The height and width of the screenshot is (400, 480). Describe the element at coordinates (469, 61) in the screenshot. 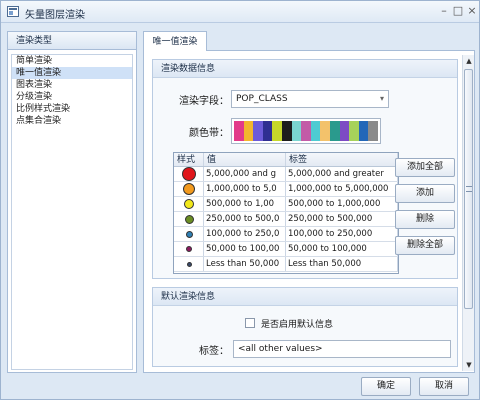

I see `scroll-up-icon: ▲` at that location.